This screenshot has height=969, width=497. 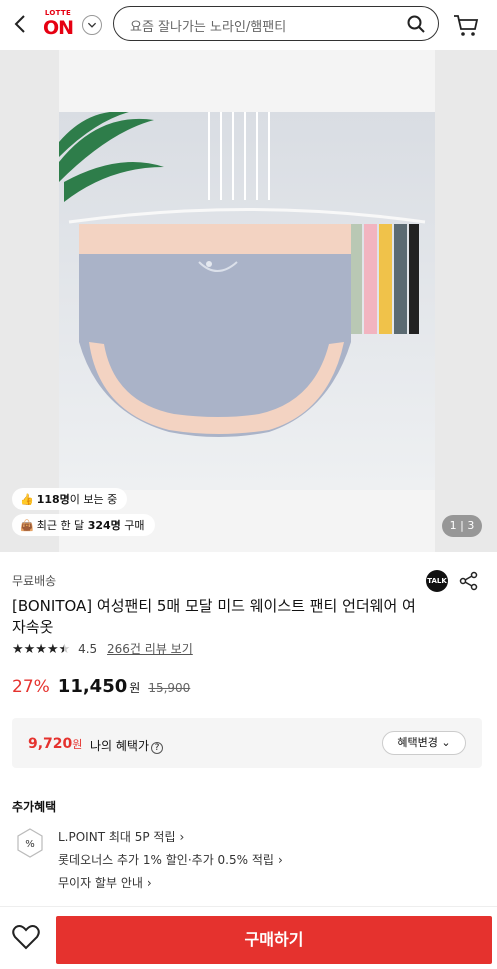 I want to click on rating-row: ★★★★★★ 4.5 266건 리뷰 보기, so click(x=102, y=648).